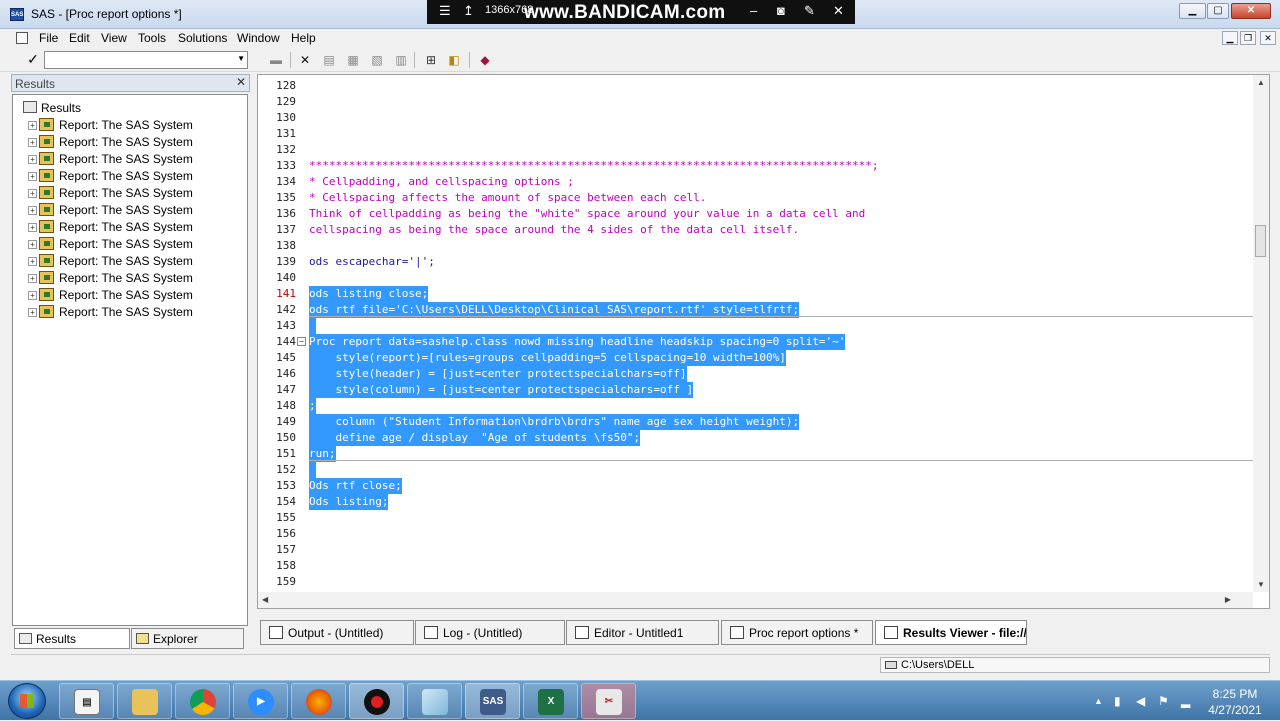 The height and width of the screenshot is (721, 1280). What do you see at coordinates (755, 262) in the screenshot?
I see `code-line: 139 ods escapechar='|';` at bounding box center [755, 262].